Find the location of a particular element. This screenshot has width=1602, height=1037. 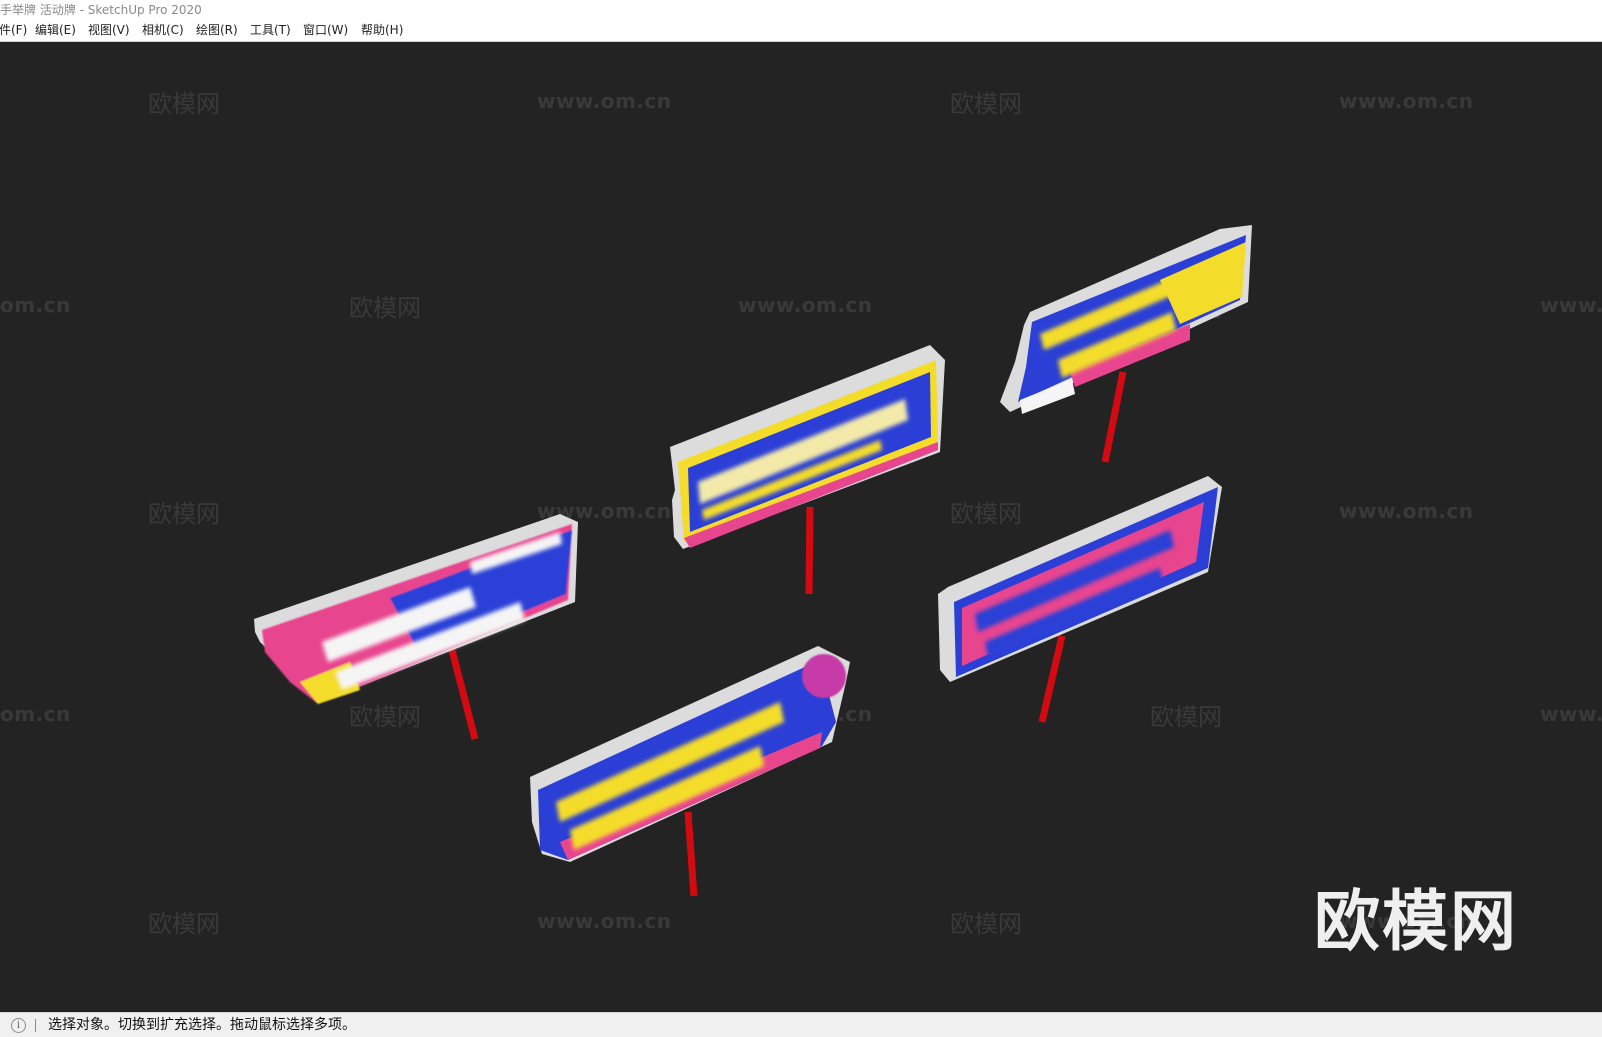

info-icon: i is located at coordinates (18, 1025).